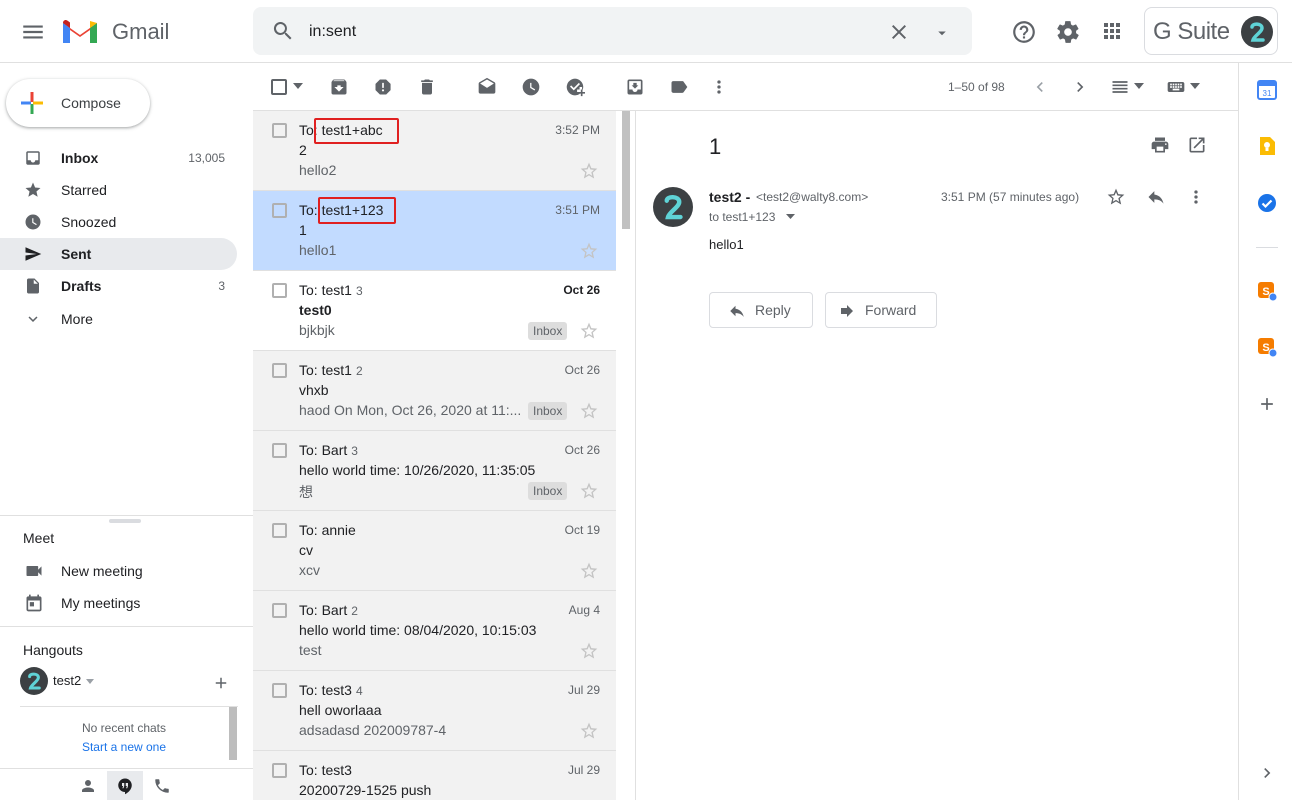 Image resolution: width=1292 pixels, height=800 pixels. What do you see at coordinates (761, 310) in the screenshot?
I see `reply-button: Reply` at bounding box center [761, 310].